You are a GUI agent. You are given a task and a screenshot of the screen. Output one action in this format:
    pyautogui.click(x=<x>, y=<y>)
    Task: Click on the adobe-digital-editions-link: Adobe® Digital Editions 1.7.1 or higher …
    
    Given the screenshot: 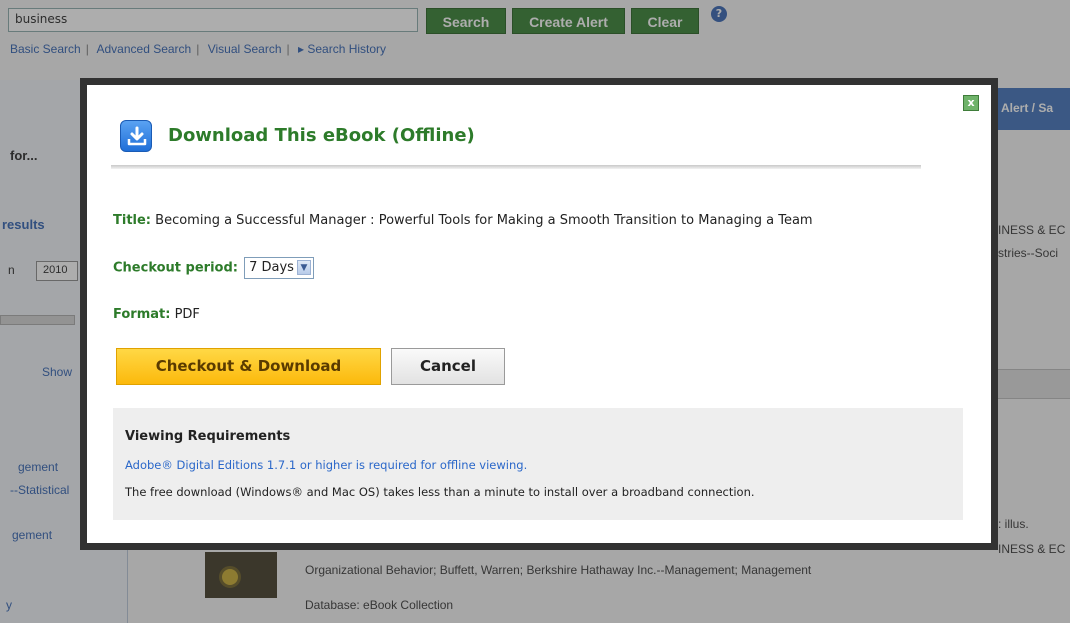 What is the action you would take?
    pyautogui.click(x=326, y=465)
    